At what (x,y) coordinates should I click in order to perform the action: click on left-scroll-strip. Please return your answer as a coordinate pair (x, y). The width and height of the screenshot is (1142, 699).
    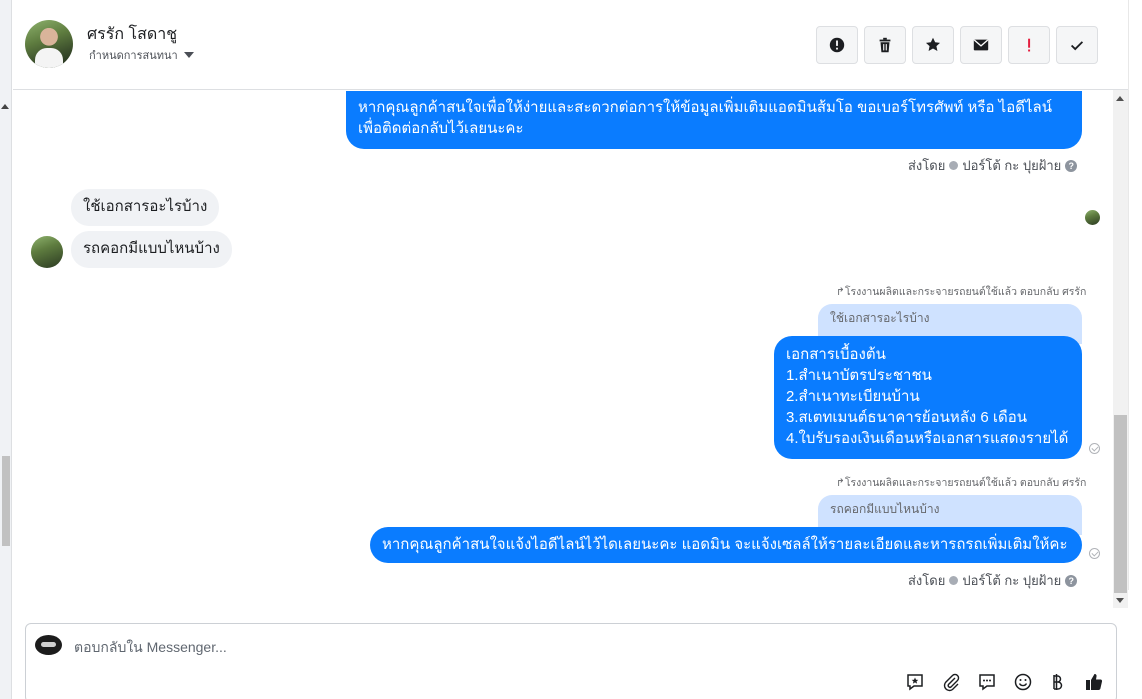
    Looking at the image, I should click on (6, 349).